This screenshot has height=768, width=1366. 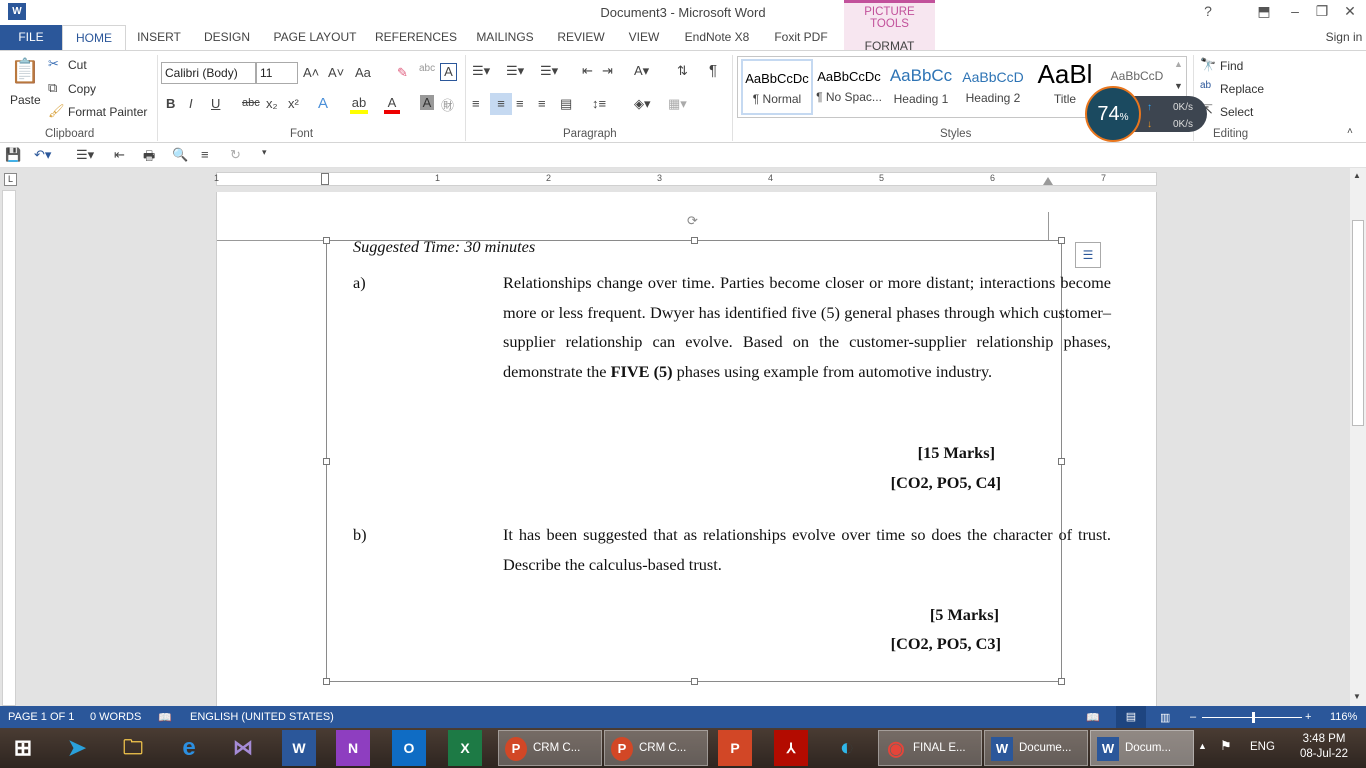 What do you see at coordinates (1048, 181) in the screenshot?
I see `right-indent-marker` at bounding box center [1048, 181].